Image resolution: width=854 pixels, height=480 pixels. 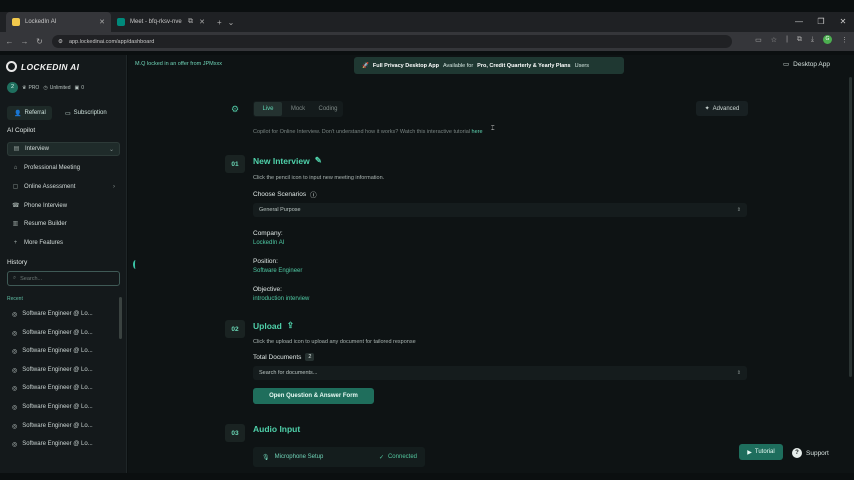 I want to click on promo-ticker: M.Q locked in an offer from JPMxxx, so click(x=179, y=64).